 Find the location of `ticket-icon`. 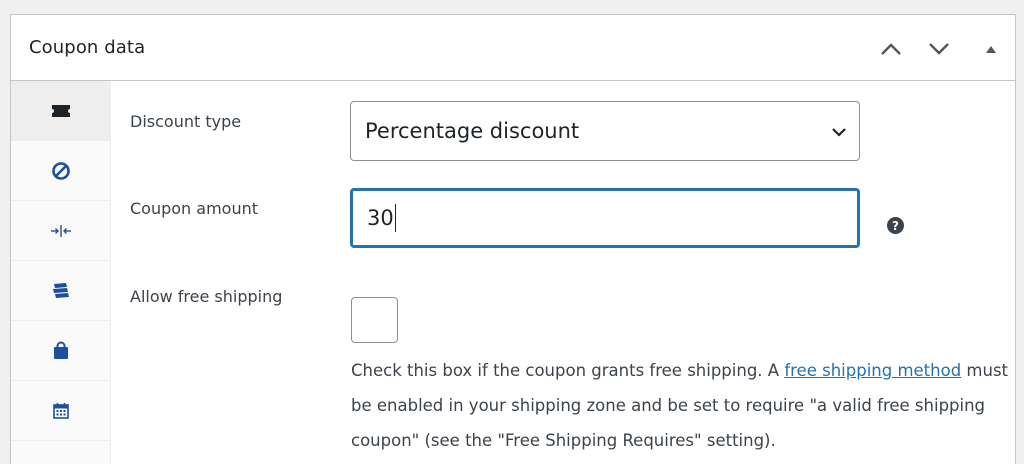

ticket-icon is located at coordinates (60, 110).